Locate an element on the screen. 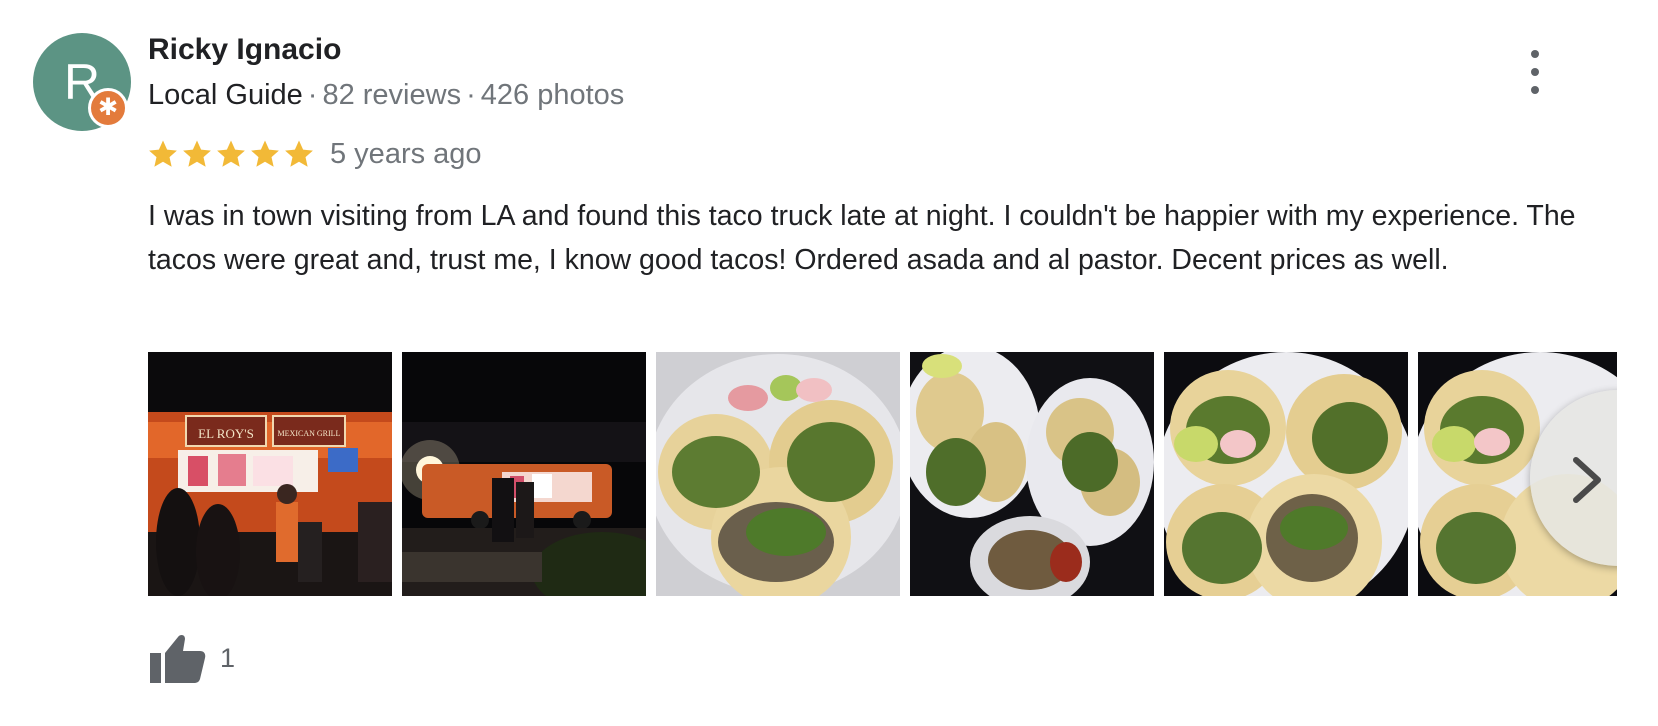 The image size is (1658, 726). tacos-plates-photo is located at coordinates (1032, 474).